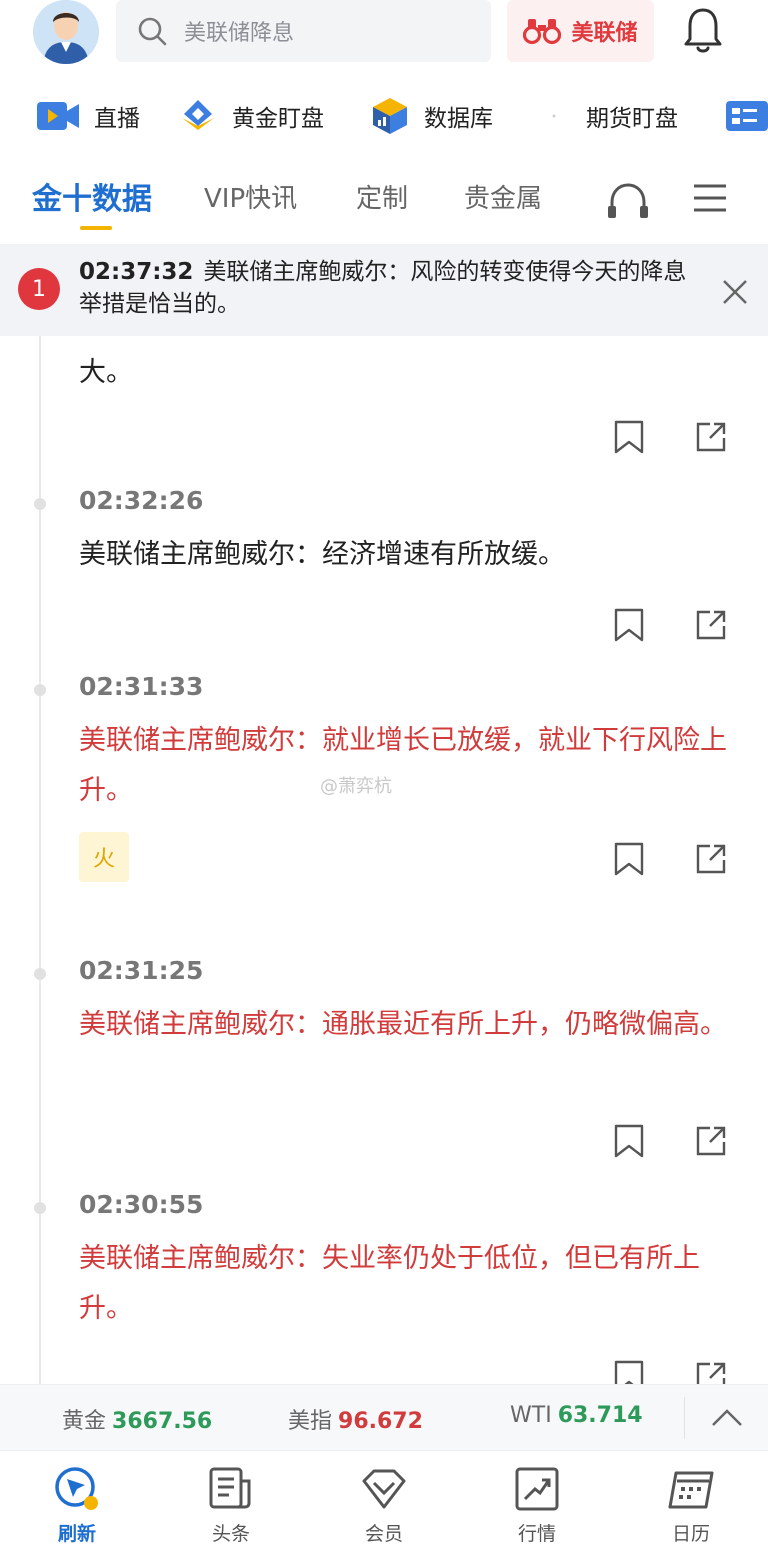  Describe the element at coordinates (76, 1488) in the screenshot. I see `refresh-compass-icon` at that location.